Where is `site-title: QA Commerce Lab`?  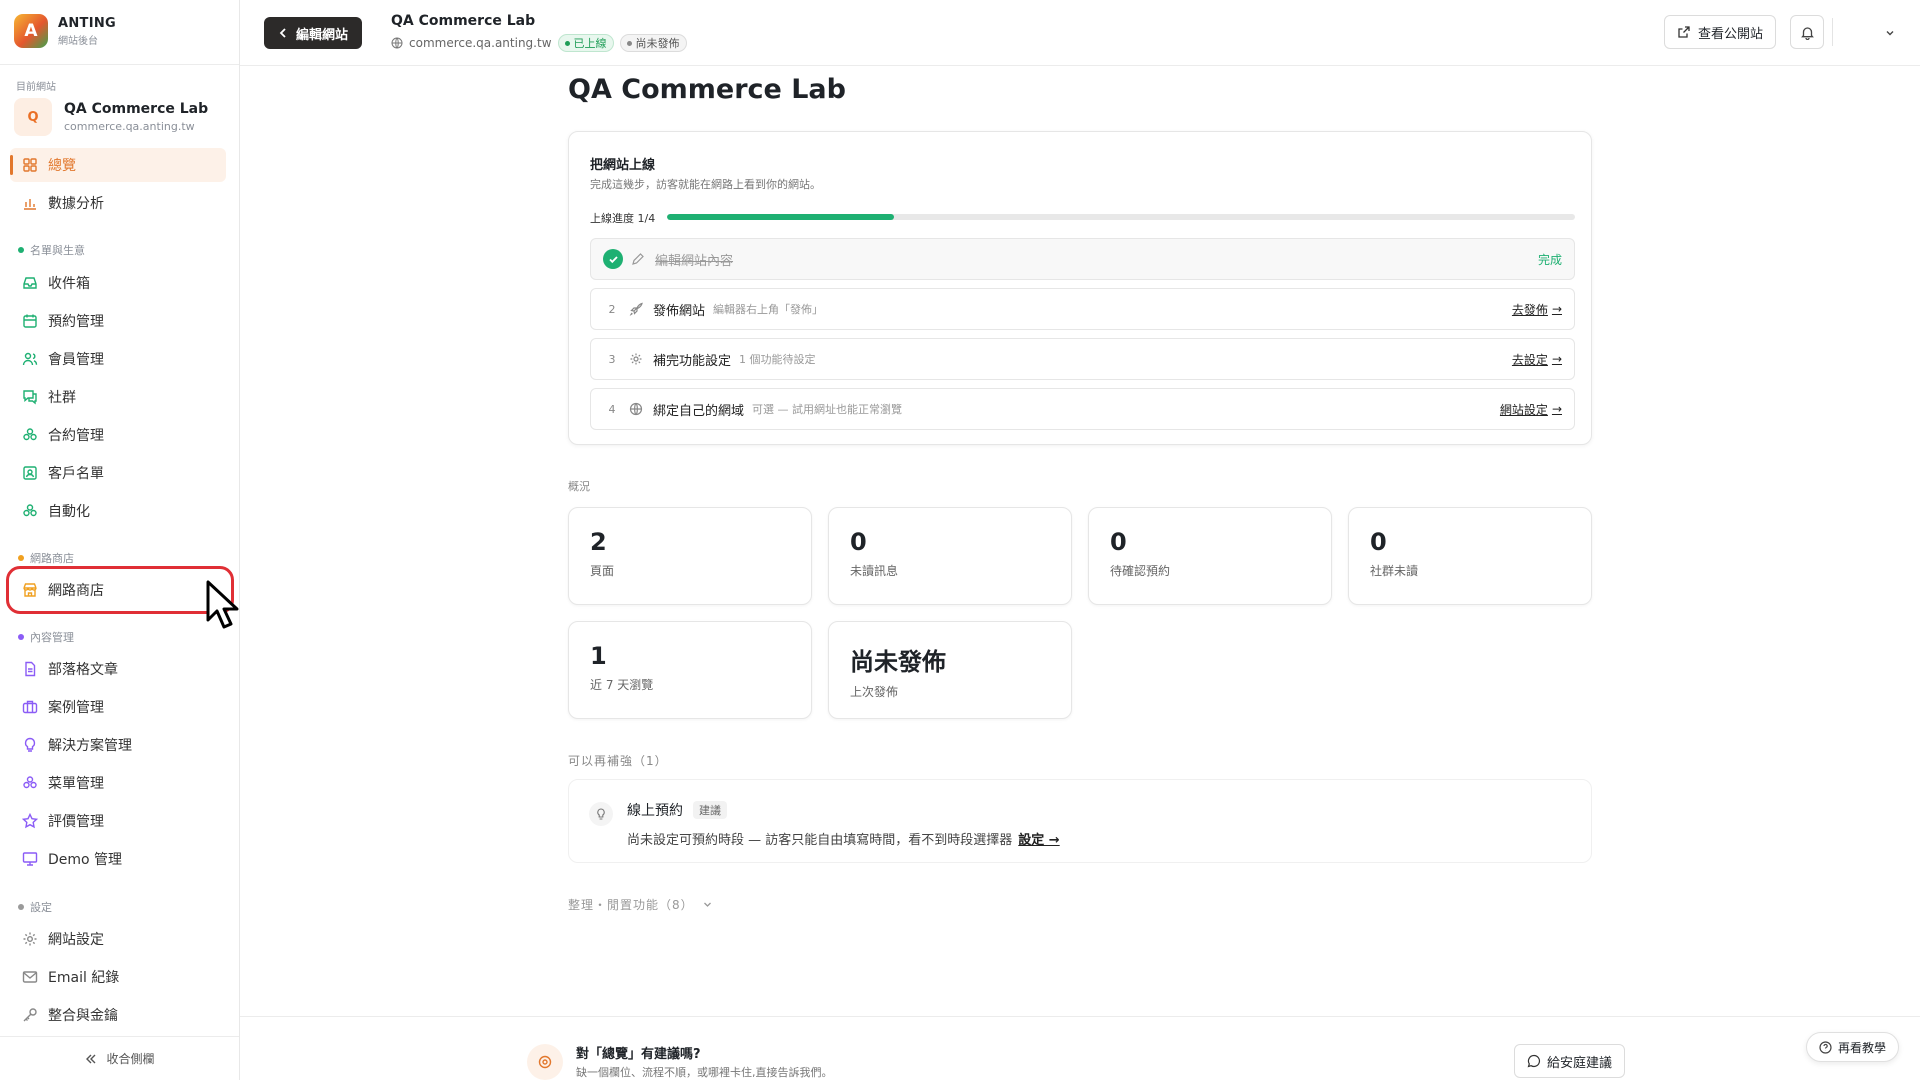 site-title: QA Commerce Lab is located at coordinates (463, 21).